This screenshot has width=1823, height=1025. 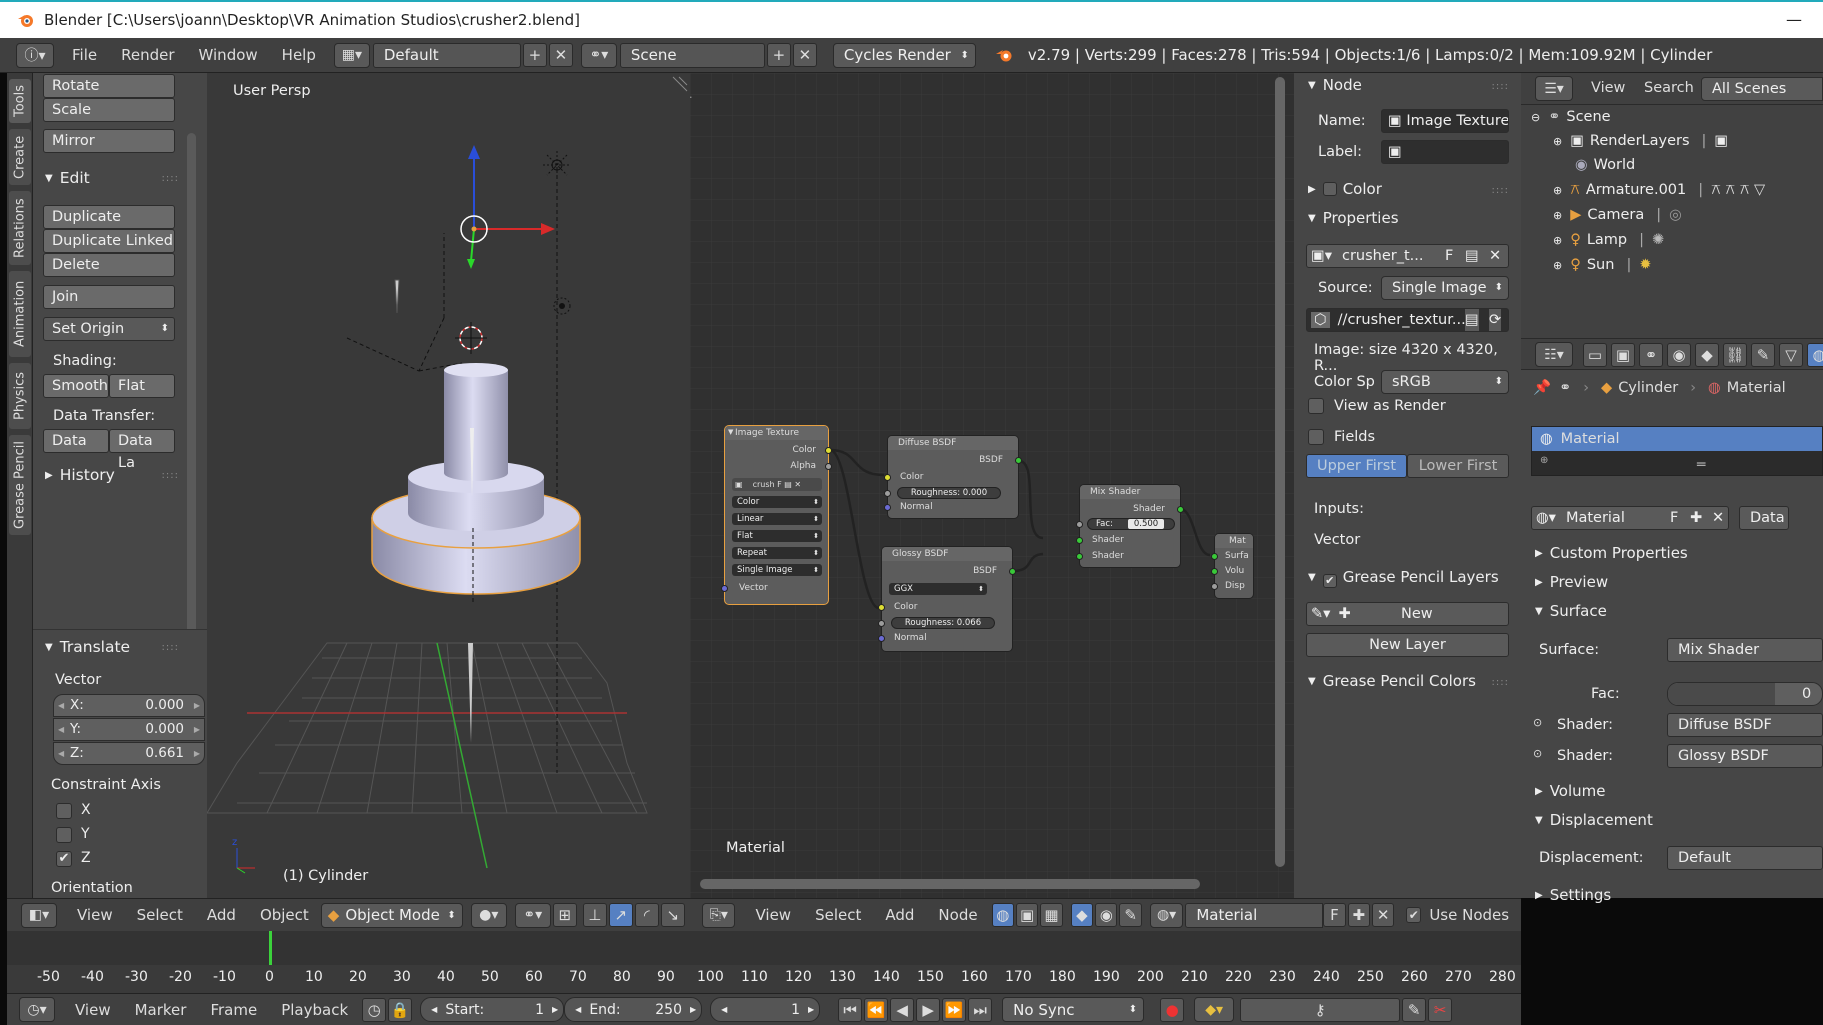 What do you see at coordinates (1745, 858) in the screenshot?
I see `displacement-select: Default` at bounding box center [1745, 858].